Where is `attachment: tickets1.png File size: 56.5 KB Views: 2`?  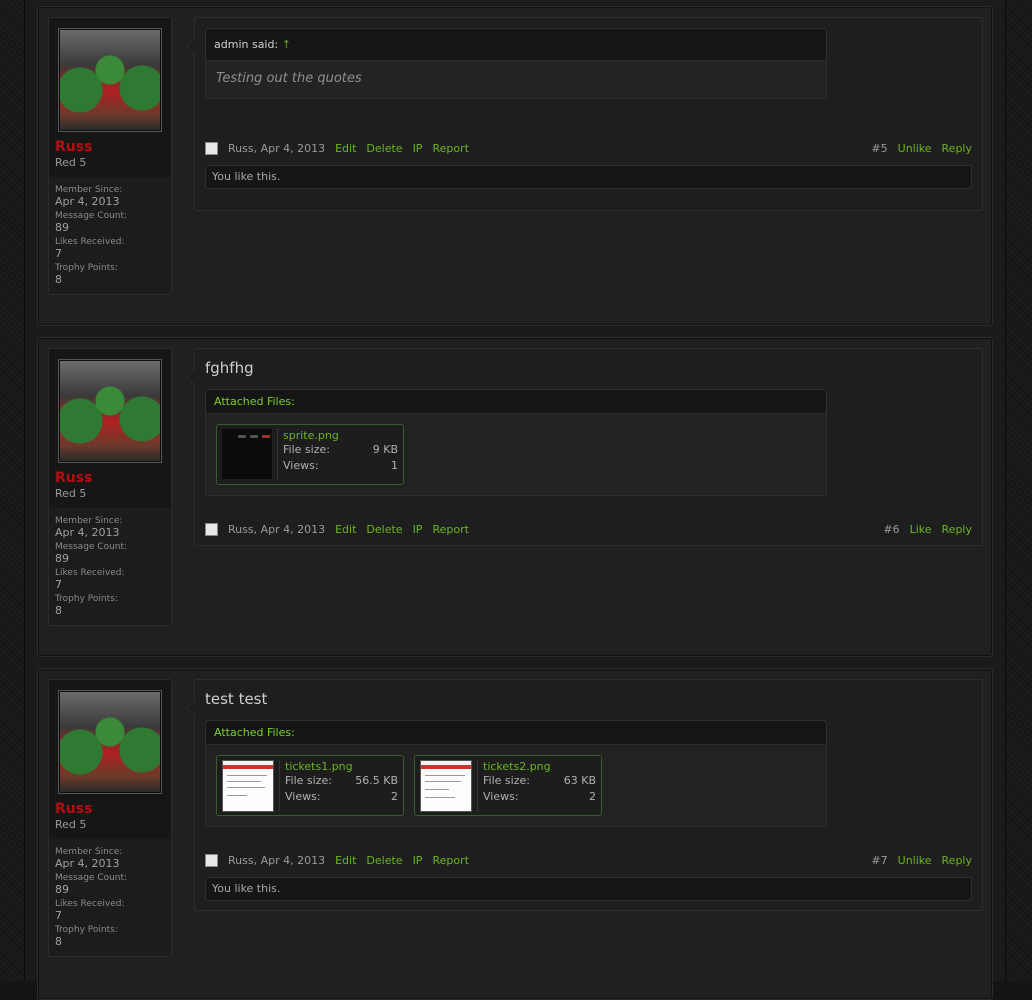
attachment: tickets1.png File size: 56.5 KB Views: 2 is located at coordinates (310, 785).